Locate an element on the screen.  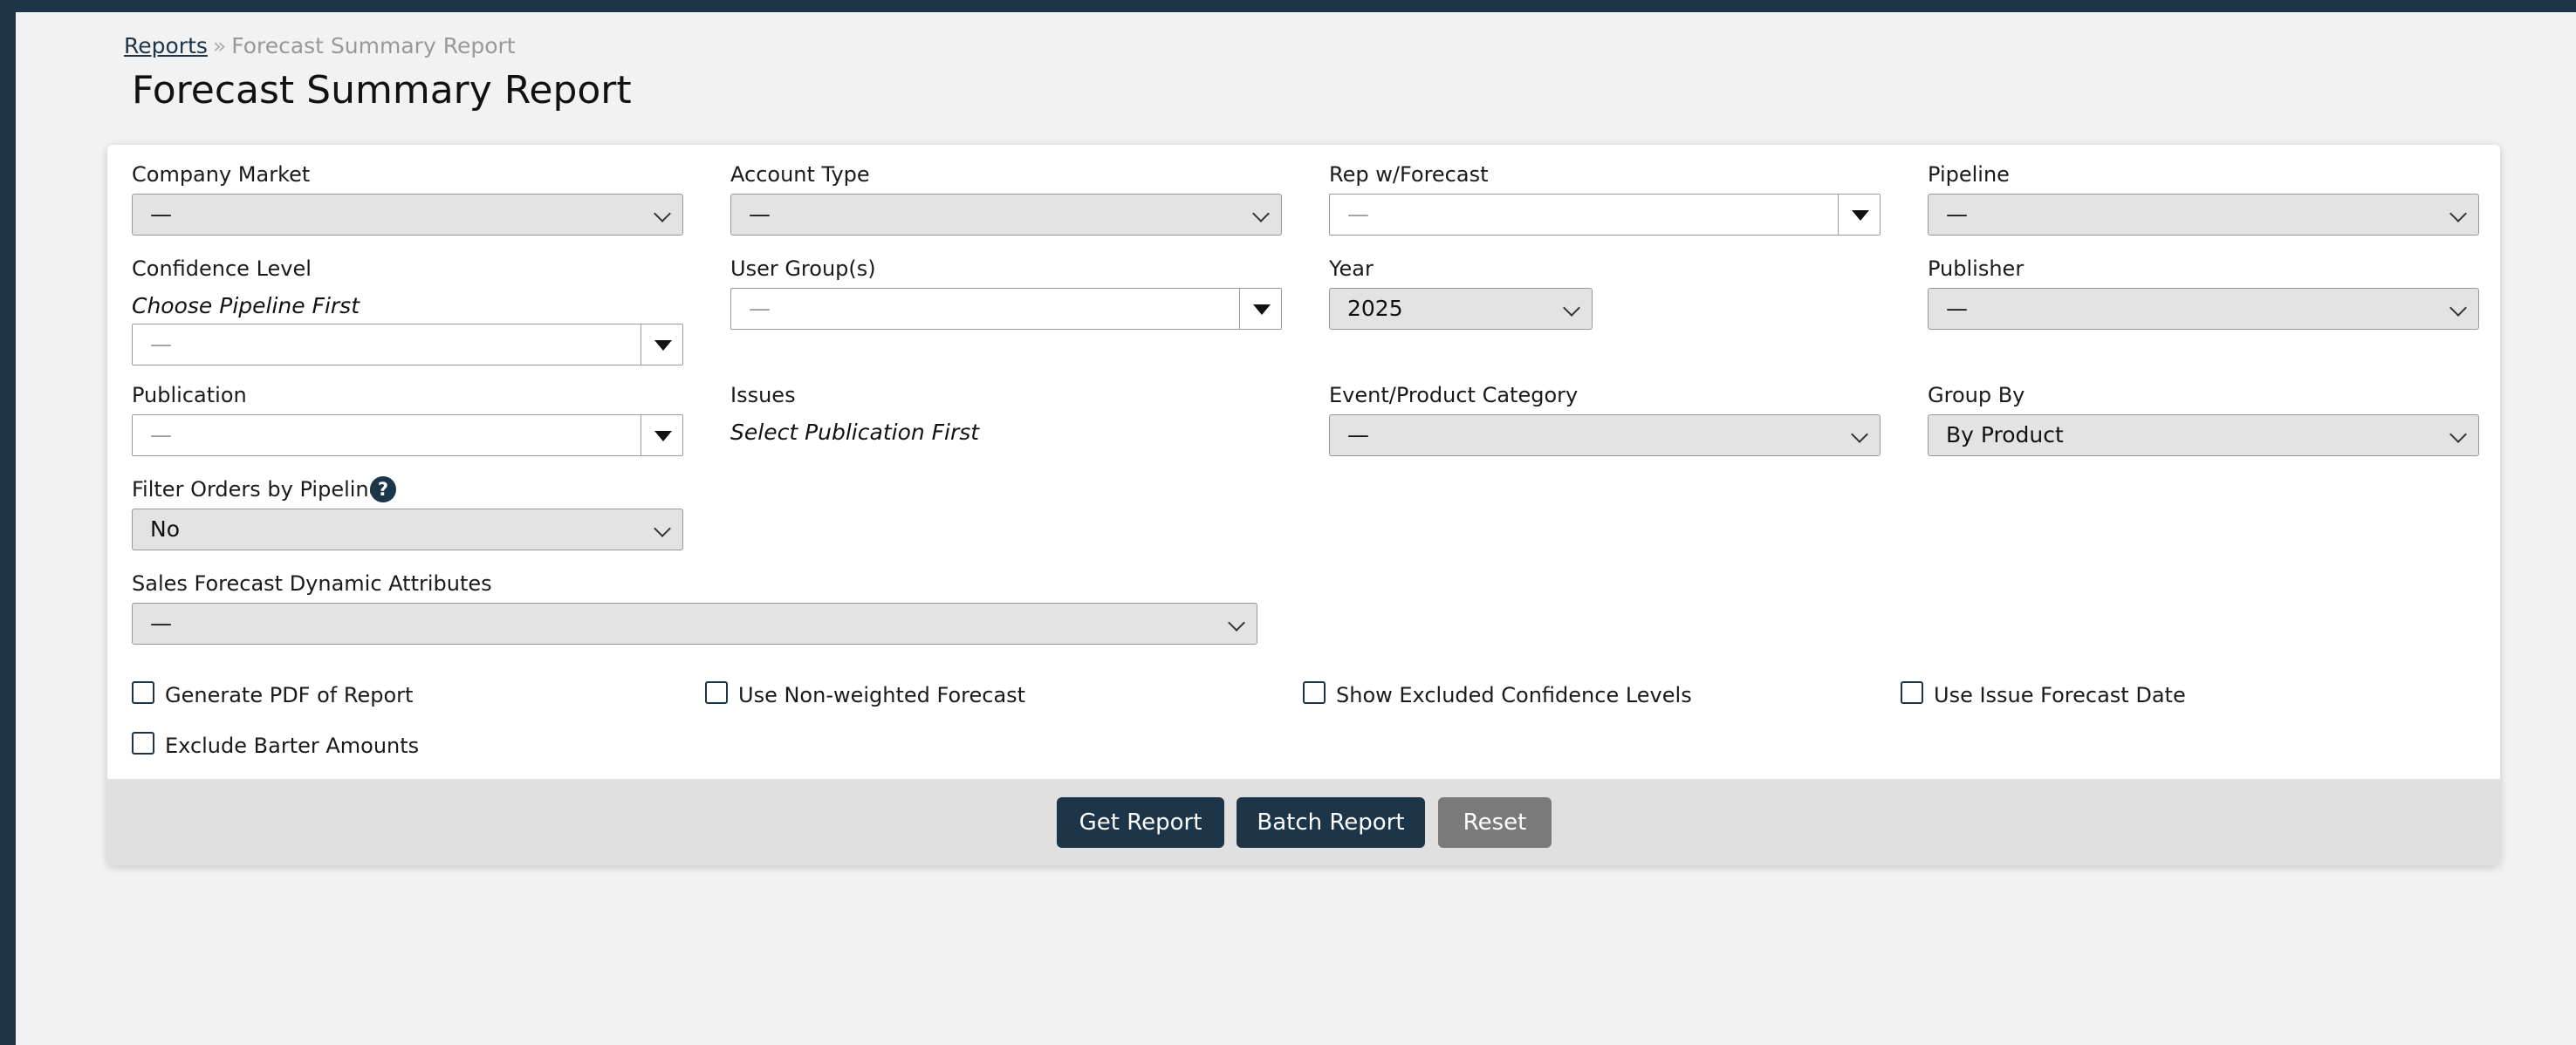
account-type-select: — is located at coordinates (1006, 215).